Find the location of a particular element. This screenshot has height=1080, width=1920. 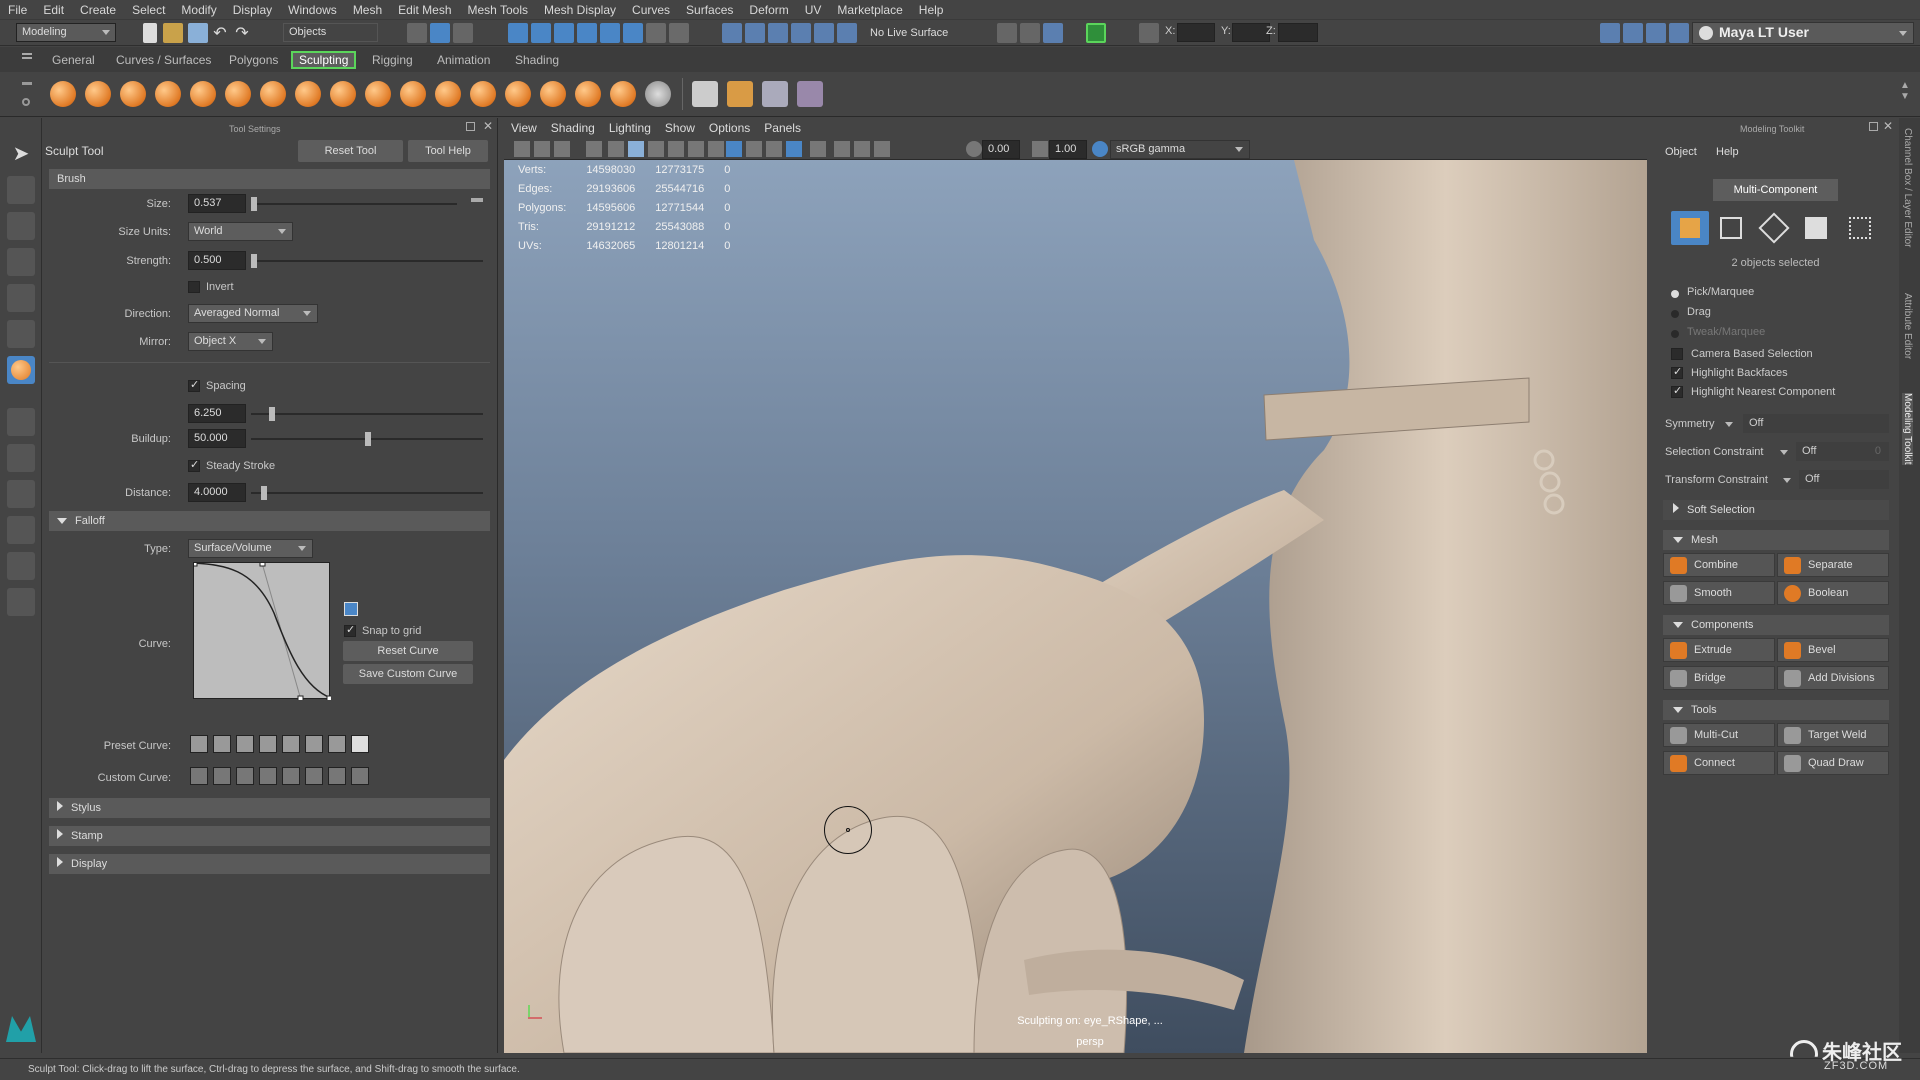

select-hierarchy-icon is located at coordinates (417, 33).